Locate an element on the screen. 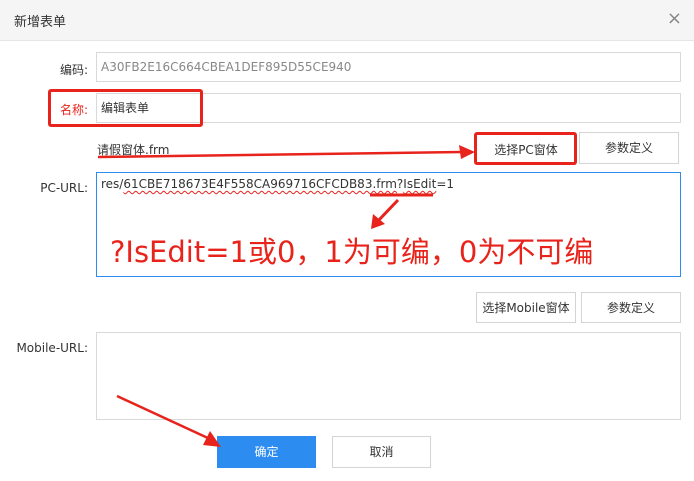  close-icon: × is located at coordinates (674, 19).